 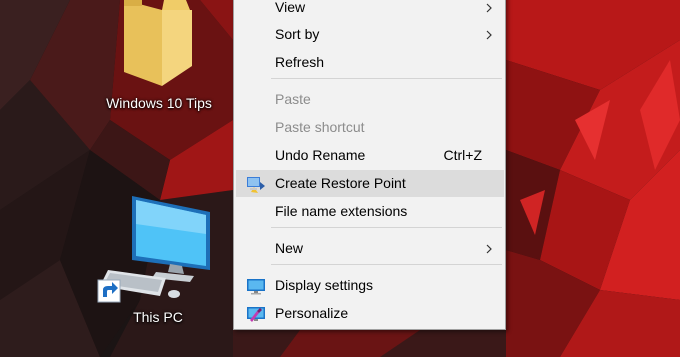 I want to click on menu-item-label: Undo Rename, so click(x=320, y=155).